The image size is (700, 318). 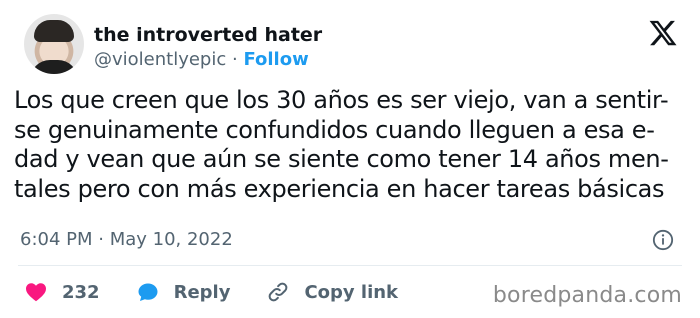 I want to click on avatar, so click(x=54, y=44).